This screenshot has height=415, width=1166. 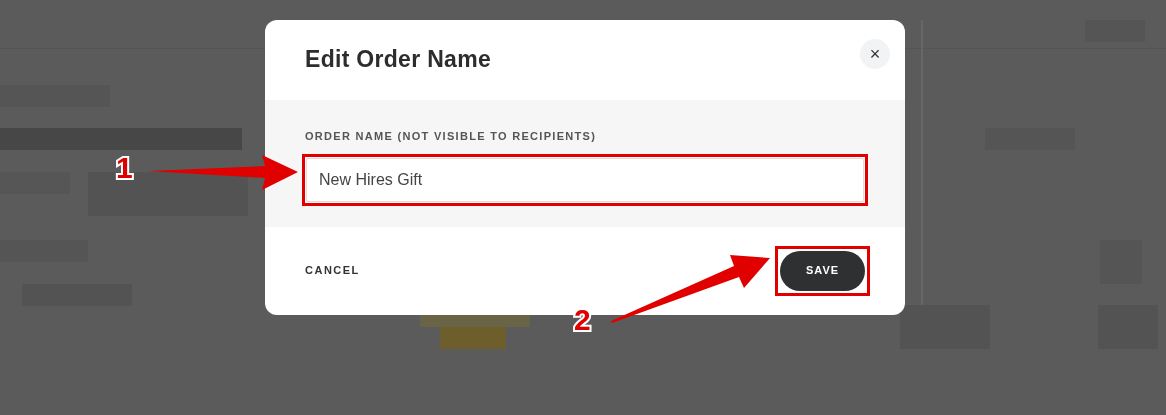 What do you see at coordinates (332, 270) in the screenshot?
I see `cancel-button: CANCEL` at bounding box center [332, 270].